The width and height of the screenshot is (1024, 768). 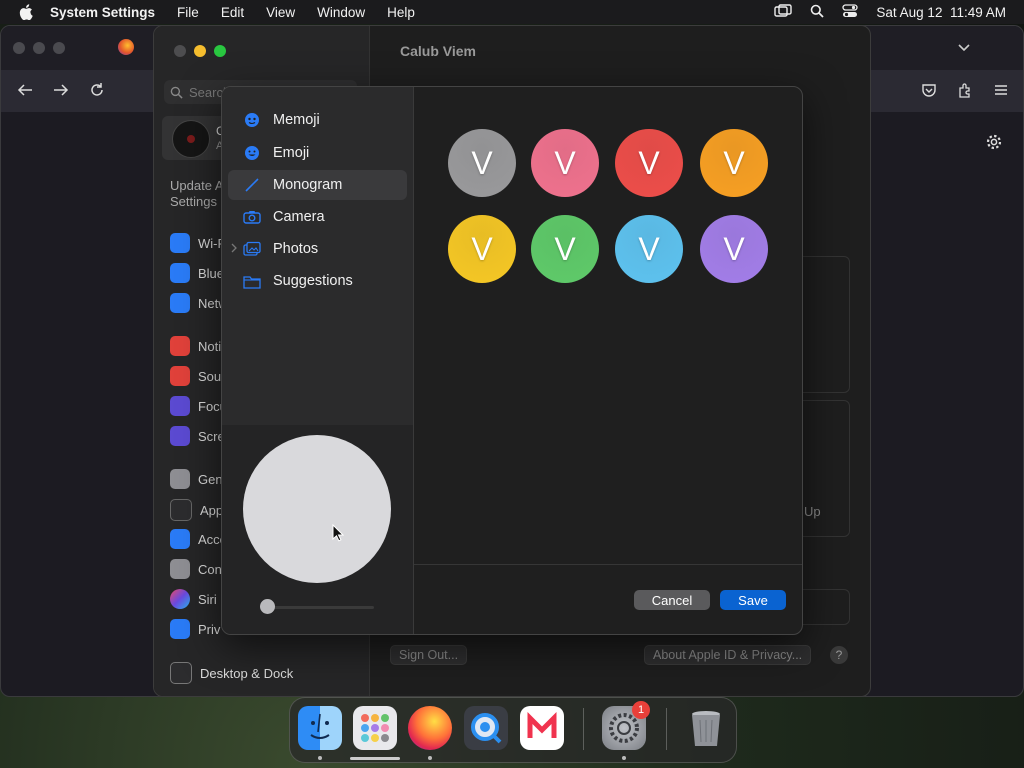 I want to click on help-button: ?, so click(x=839, y=655).